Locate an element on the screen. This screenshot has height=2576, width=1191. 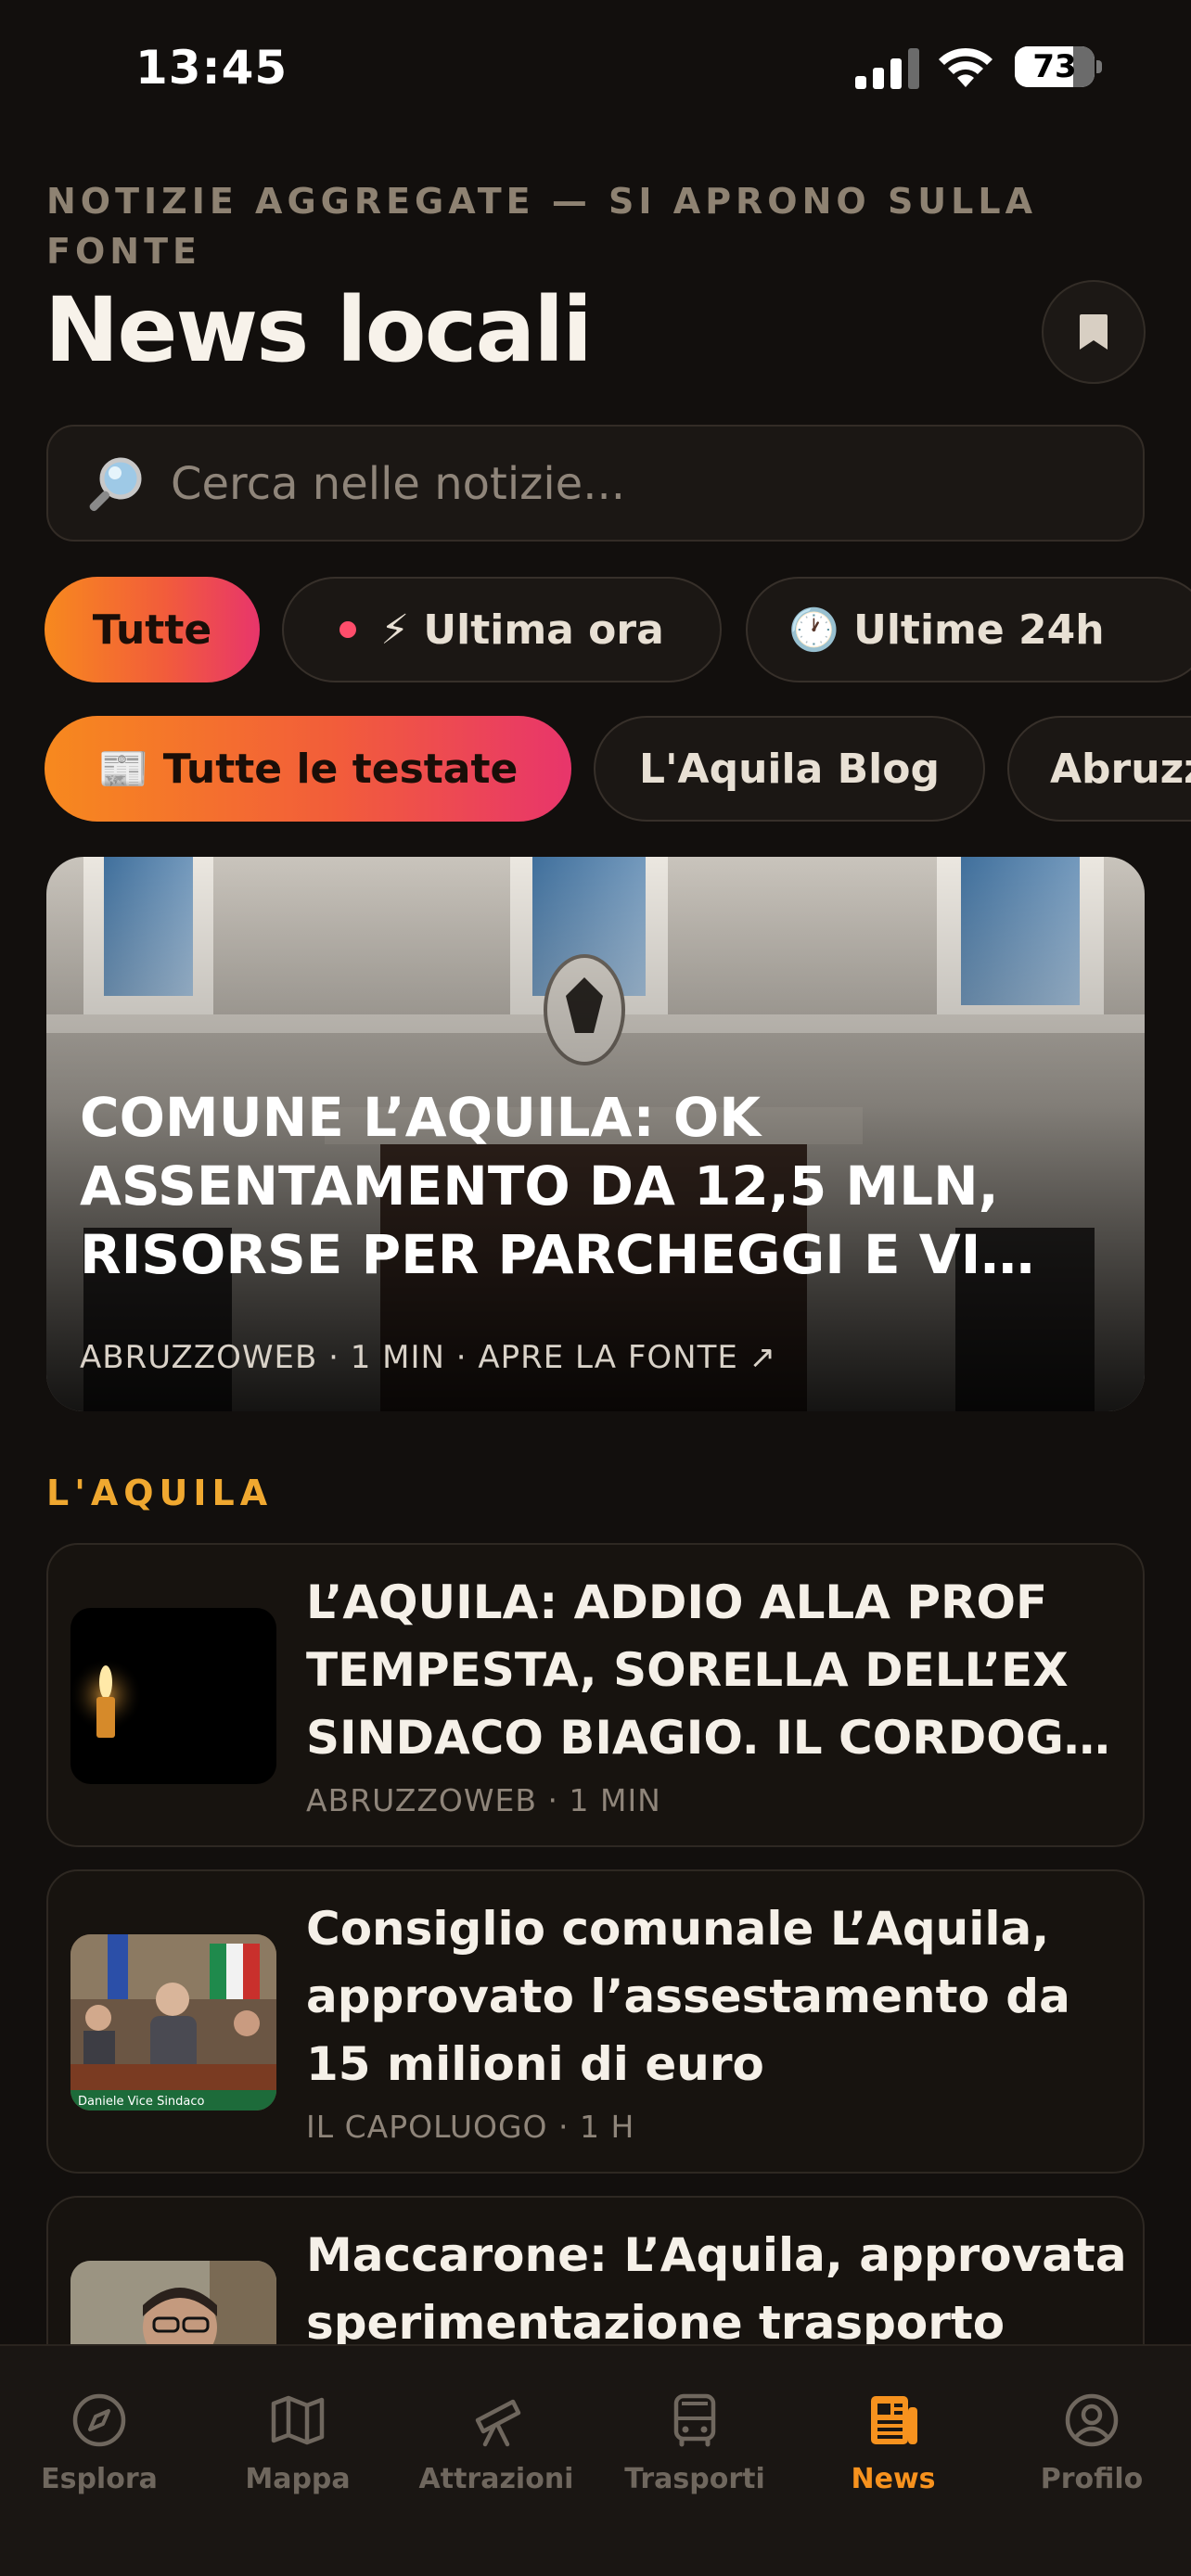
article-thumbnail: Daniele Vice Sindaco is located at coordinates (173, 2022).